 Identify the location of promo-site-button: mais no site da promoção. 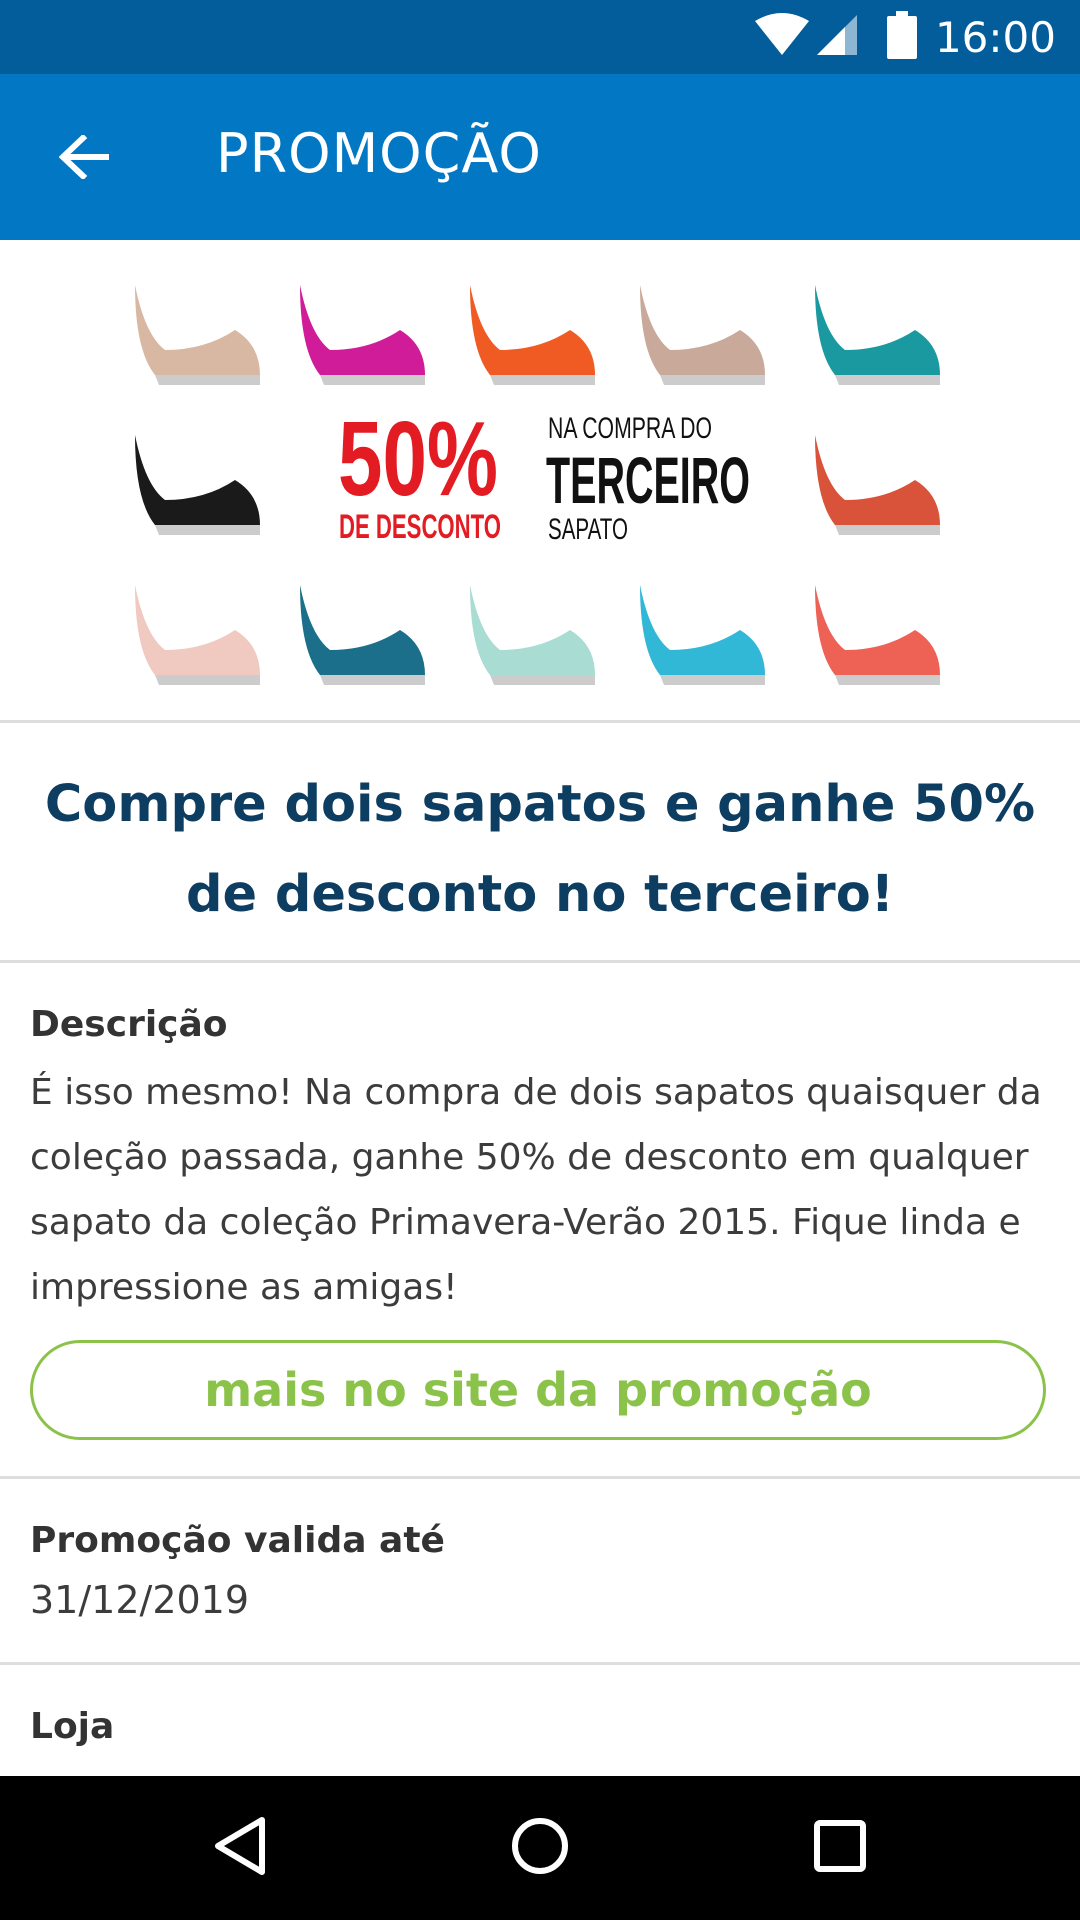
(538, 1390).